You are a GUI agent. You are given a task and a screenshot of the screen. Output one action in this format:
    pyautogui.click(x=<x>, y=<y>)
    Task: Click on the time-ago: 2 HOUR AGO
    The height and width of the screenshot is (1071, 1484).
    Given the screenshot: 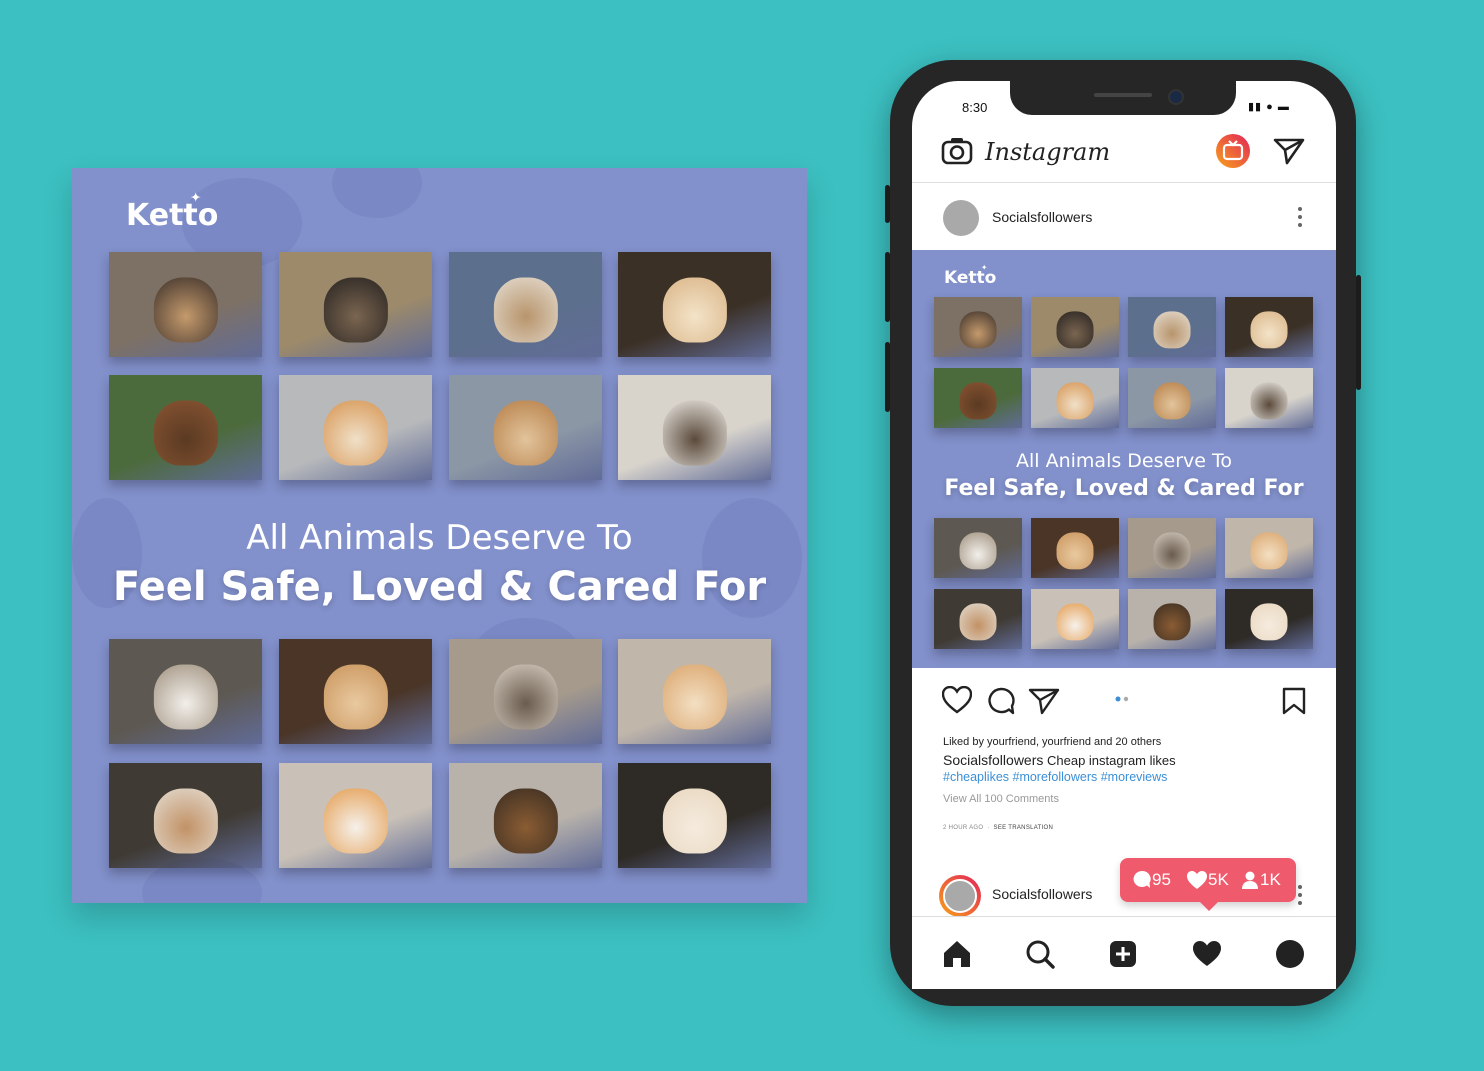 What is the action you would take?
    pyautogui.click(x=963, y=828)
    